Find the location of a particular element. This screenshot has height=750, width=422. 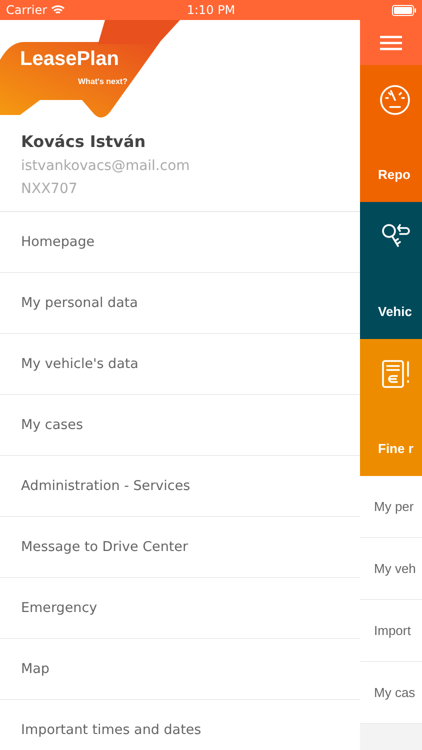

gauge-icon is located at coordinates (395, 100).